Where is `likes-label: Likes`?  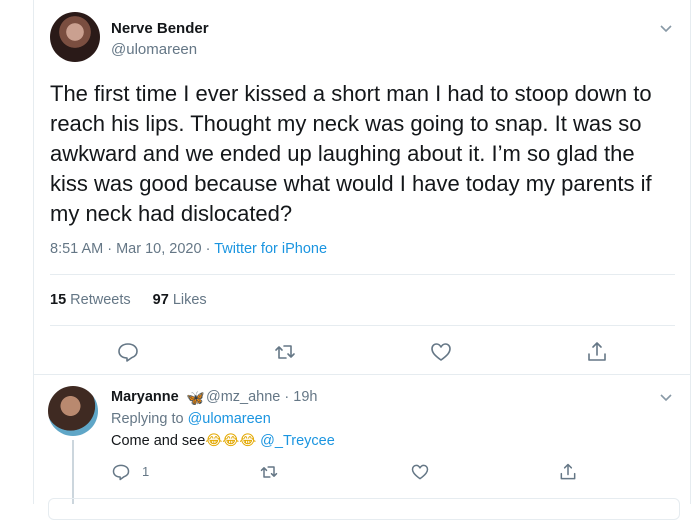
likes-label: Likes is located at coordinates (189, 300).